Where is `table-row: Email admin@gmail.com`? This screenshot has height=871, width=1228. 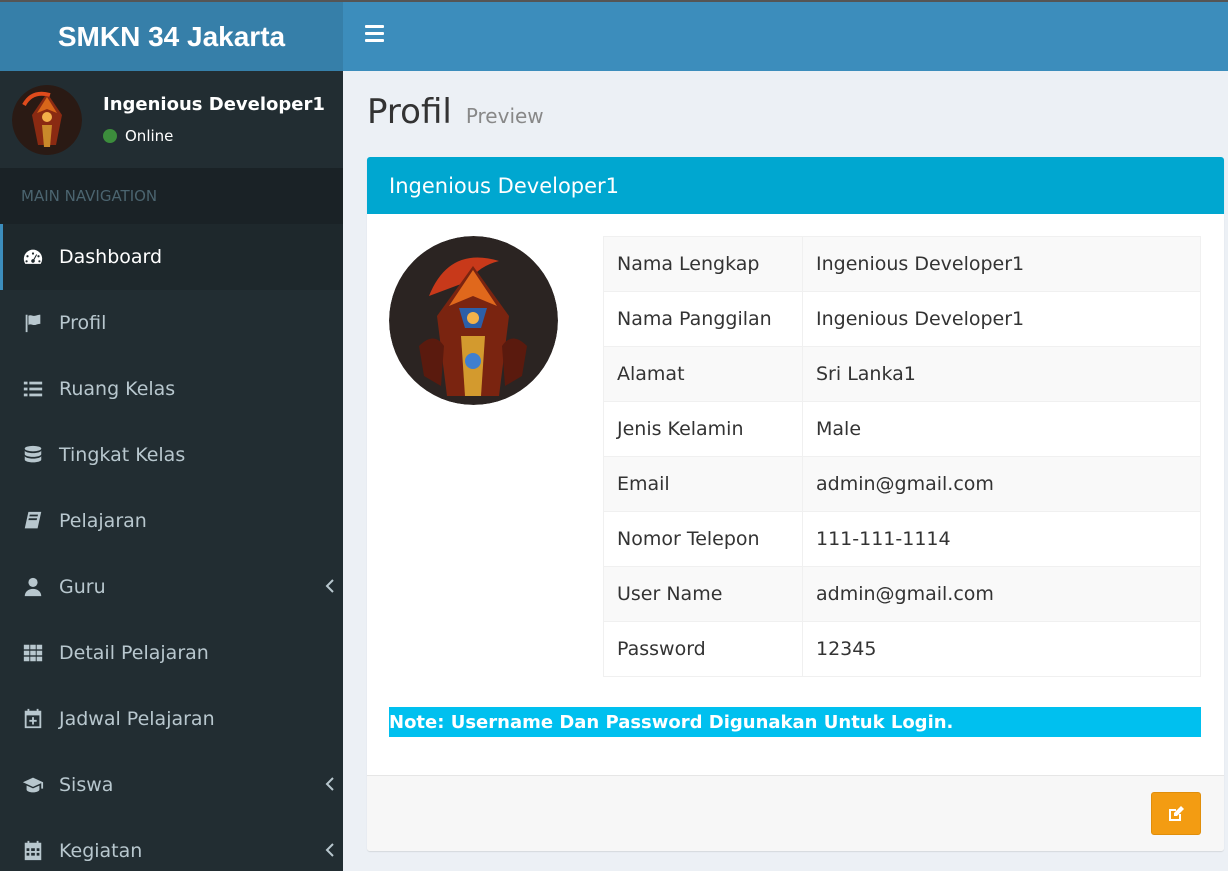
table-row: Email admin@gmail.com is located at coordinates (902, 484).